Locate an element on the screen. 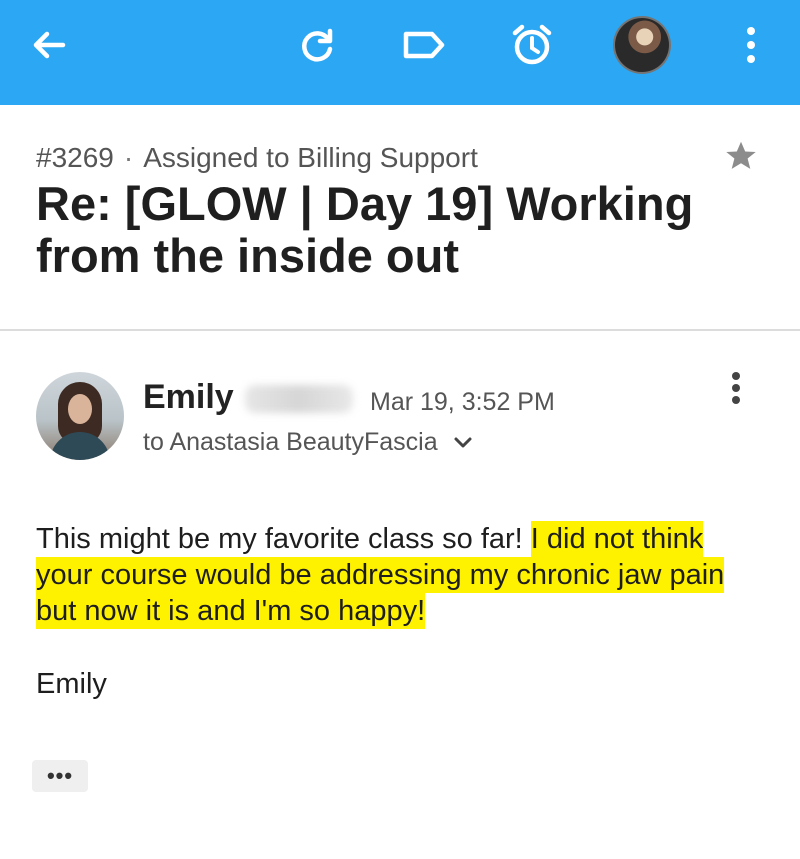  star-button is located at coordinates (741, 156).